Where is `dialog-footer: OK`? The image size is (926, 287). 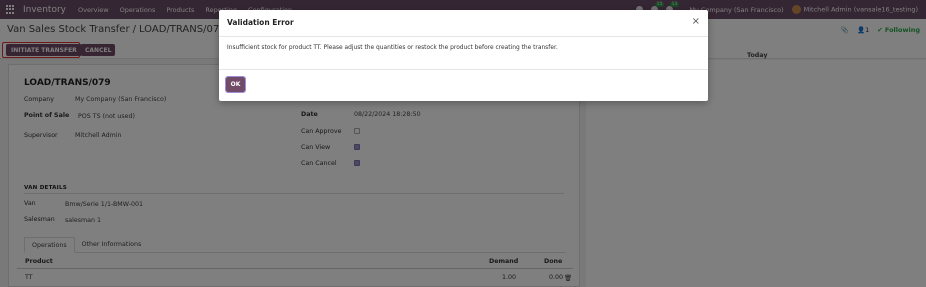 dialog-footer: OK is located at coordinates (463, 85).